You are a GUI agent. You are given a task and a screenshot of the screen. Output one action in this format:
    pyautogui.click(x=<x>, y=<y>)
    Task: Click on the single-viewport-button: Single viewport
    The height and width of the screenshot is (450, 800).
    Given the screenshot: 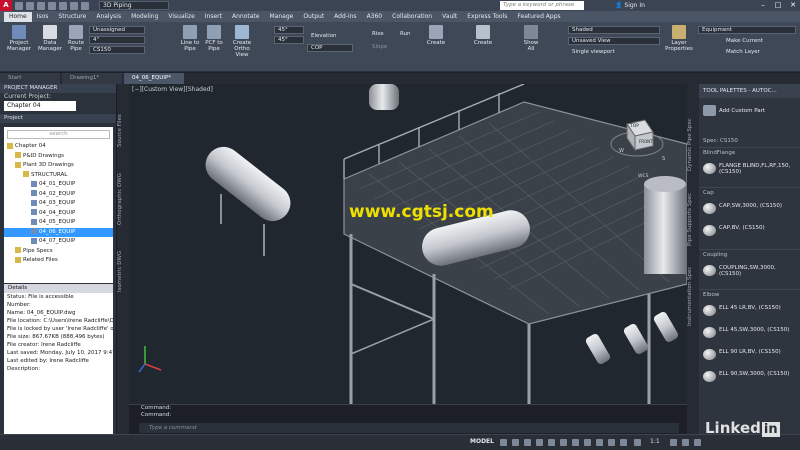 What is the action you would take?
    pyautogui.click(x=593, y=52)
    